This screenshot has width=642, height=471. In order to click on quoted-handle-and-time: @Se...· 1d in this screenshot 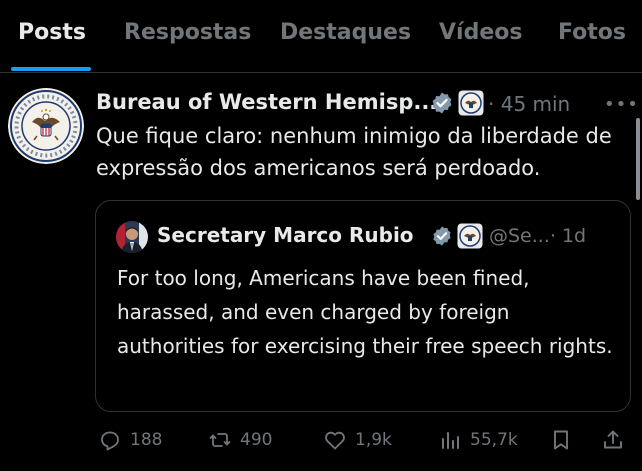, I will do `click(537, 236)`.